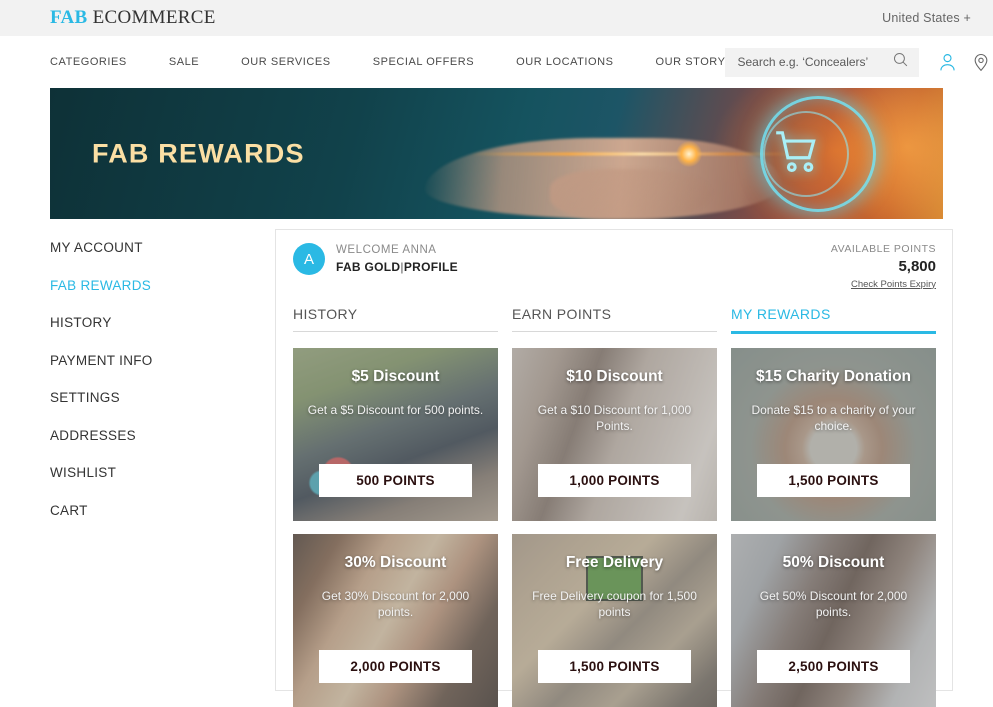 The height and width of the screenshot is (707, 993). What do you see at coordinates (614, 417) in the screenshot?
I see `reward-card-description: Get a $10 Discount for 1,000 Points.` at bounding box center [614, 417].